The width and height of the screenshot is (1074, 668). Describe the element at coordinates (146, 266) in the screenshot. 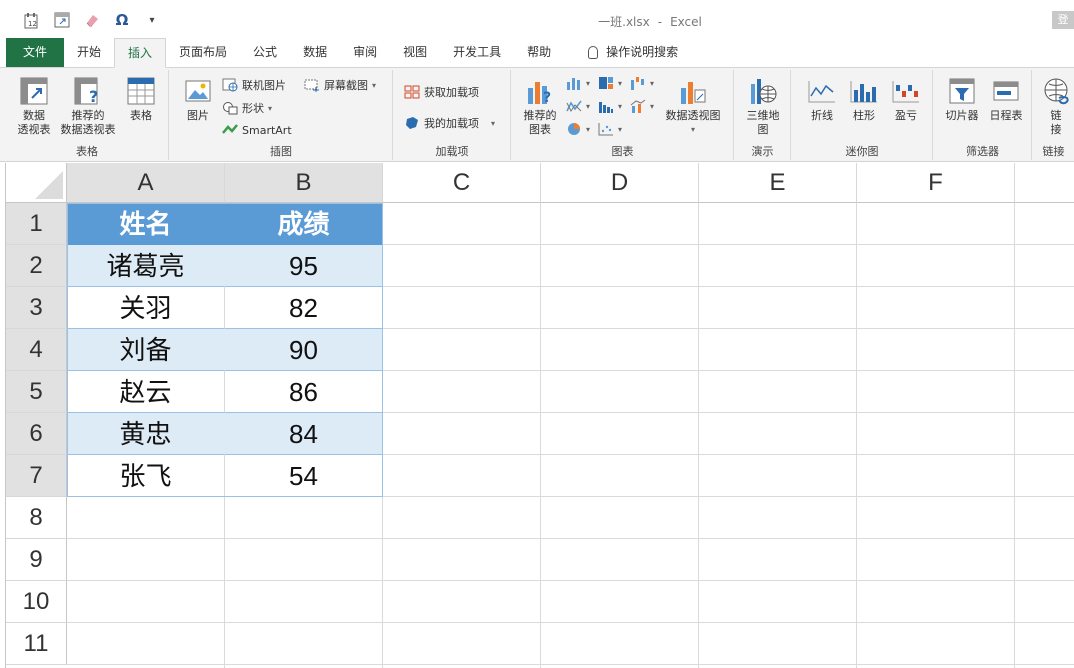

I see `cell-a2: 诸葛亮` at that location.